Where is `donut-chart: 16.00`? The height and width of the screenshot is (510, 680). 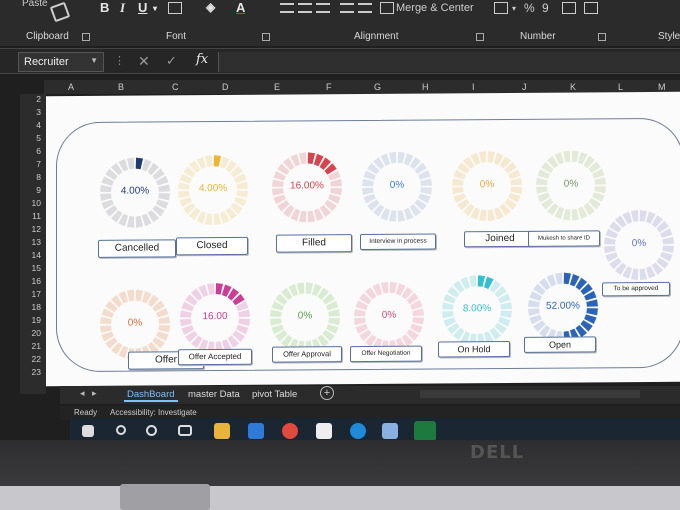 donut-chart: 16.00 is located at coordinates (215, 318).